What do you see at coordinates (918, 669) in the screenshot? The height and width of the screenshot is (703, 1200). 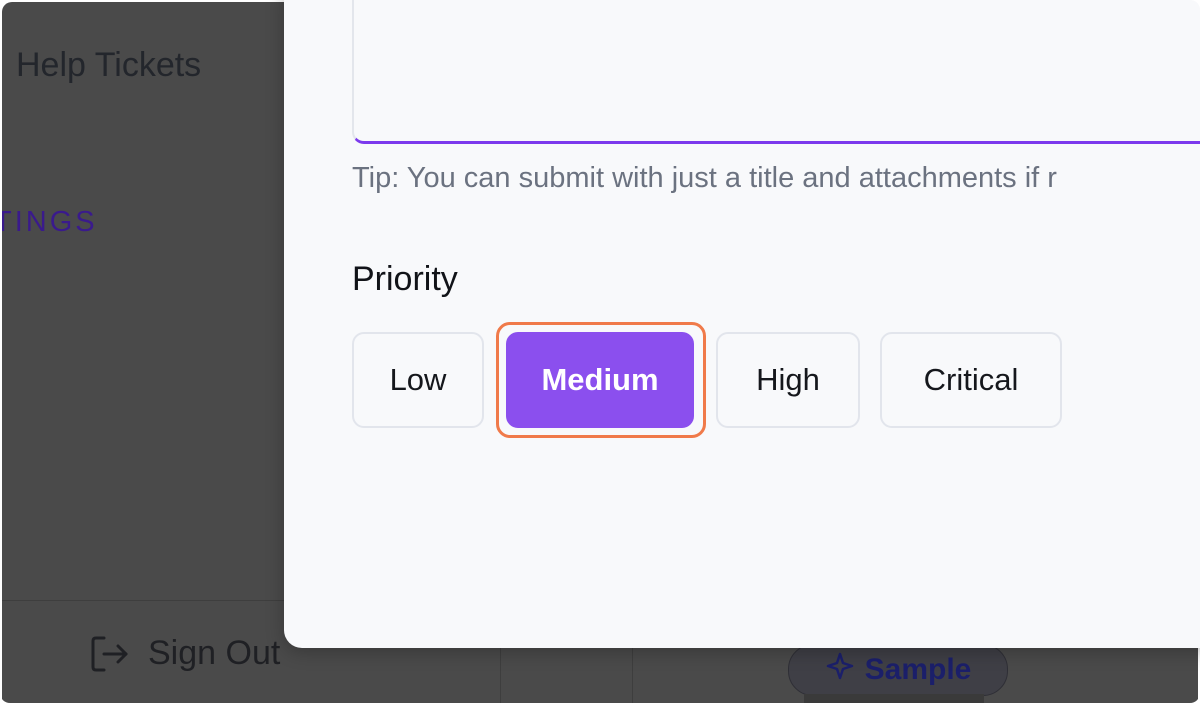 I see `sample-chip-label: Sample` at bounding box center [918, 669].